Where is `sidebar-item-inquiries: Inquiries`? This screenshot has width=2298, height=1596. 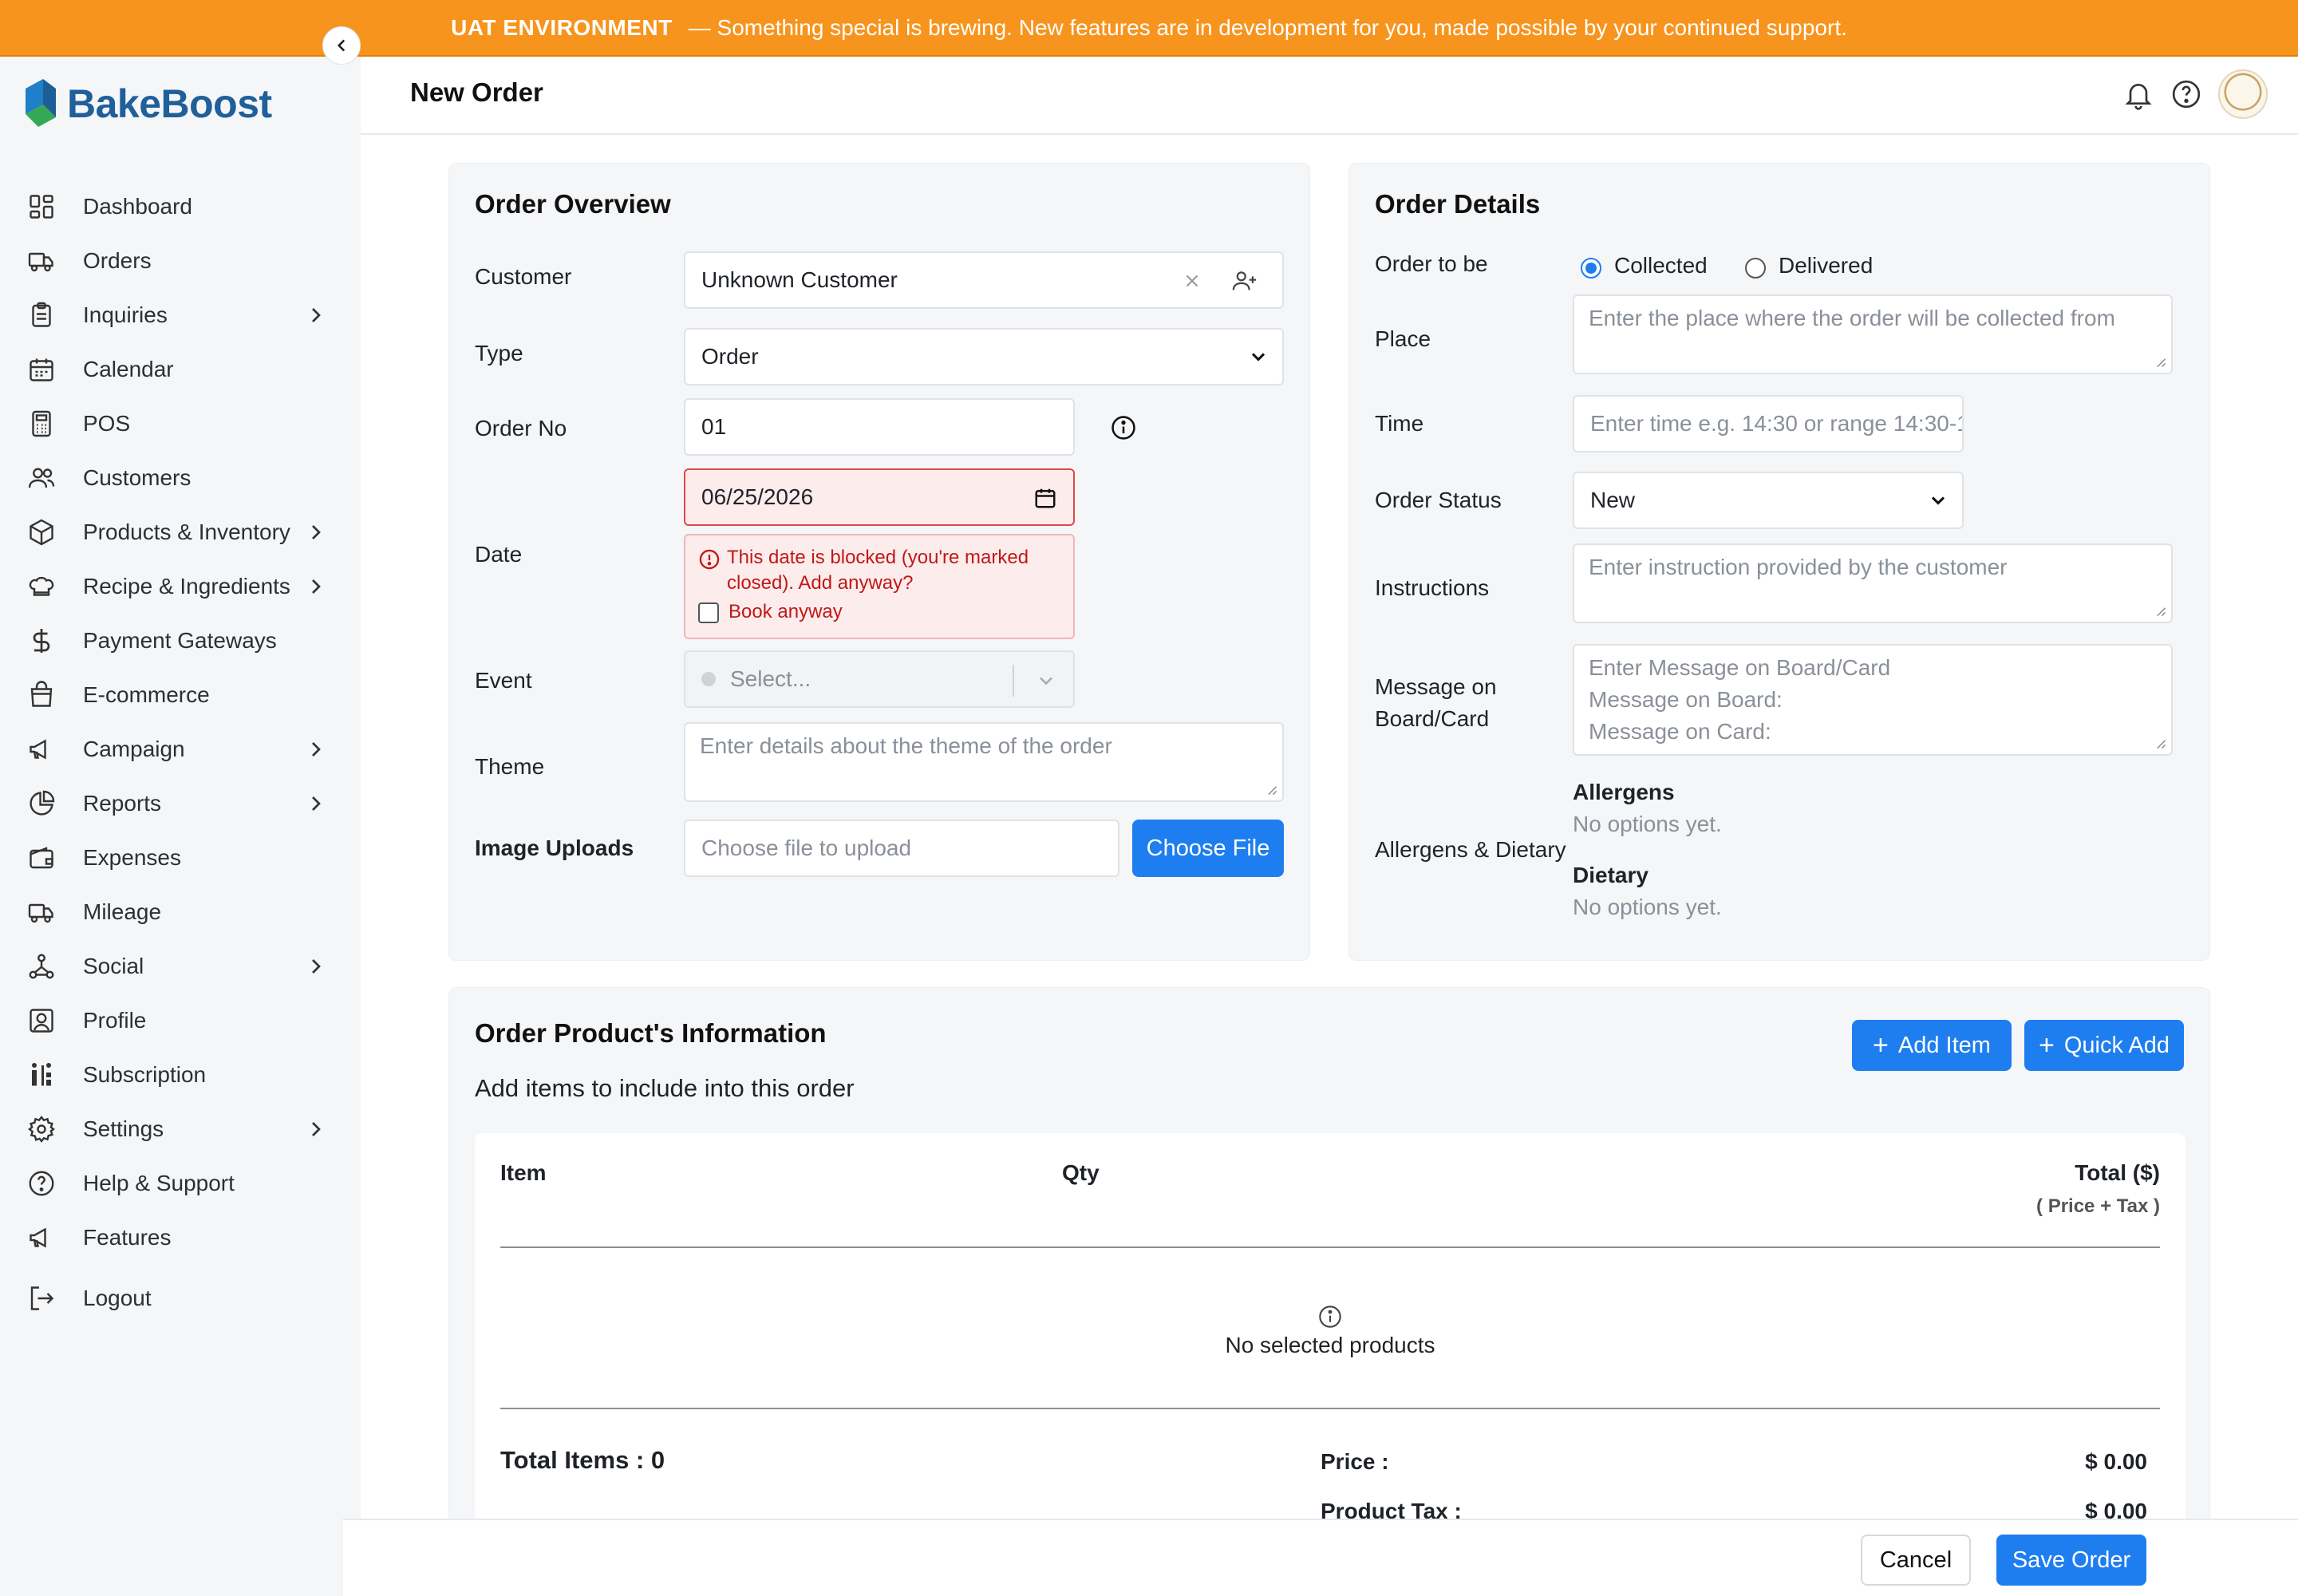 sidebar-item-inquiries: Inquiries is located at coordinates (171, 315).